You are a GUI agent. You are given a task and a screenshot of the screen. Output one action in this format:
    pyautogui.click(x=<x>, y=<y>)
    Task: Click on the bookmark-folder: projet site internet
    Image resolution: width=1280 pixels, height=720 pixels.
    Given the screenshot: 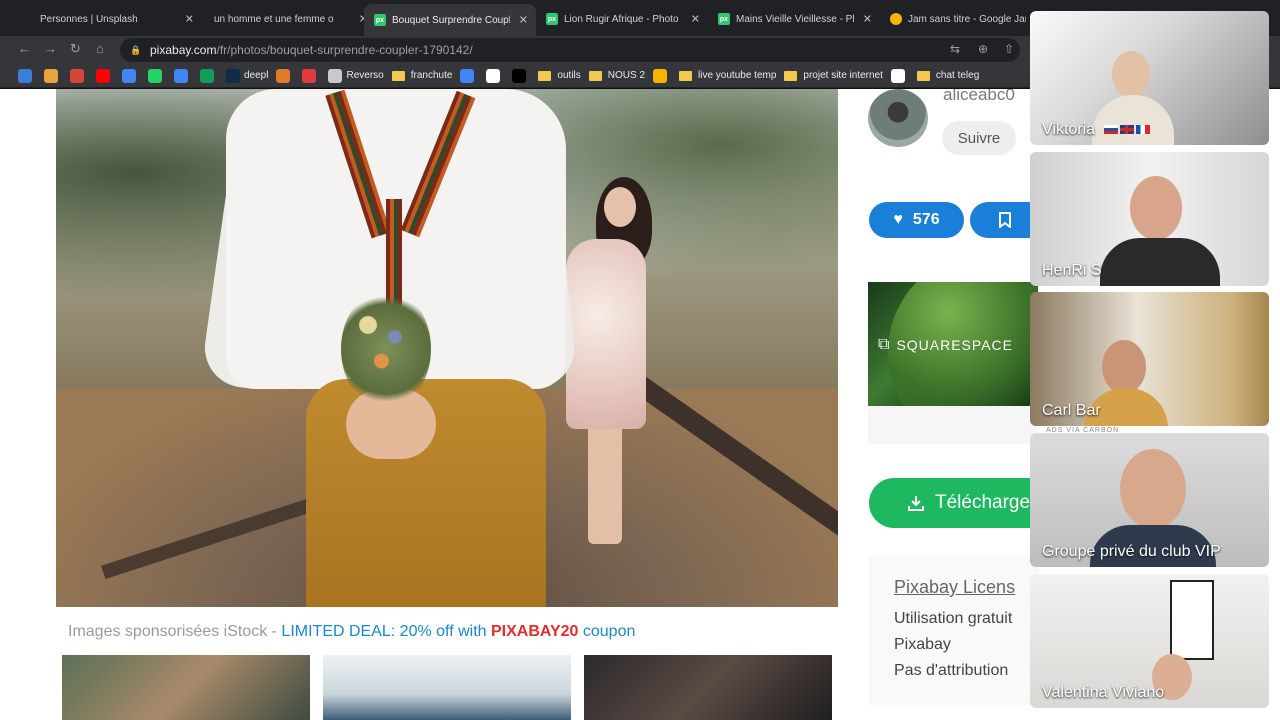 What is the action you would take?
    pyautogui.click(x=833, y=75)
    